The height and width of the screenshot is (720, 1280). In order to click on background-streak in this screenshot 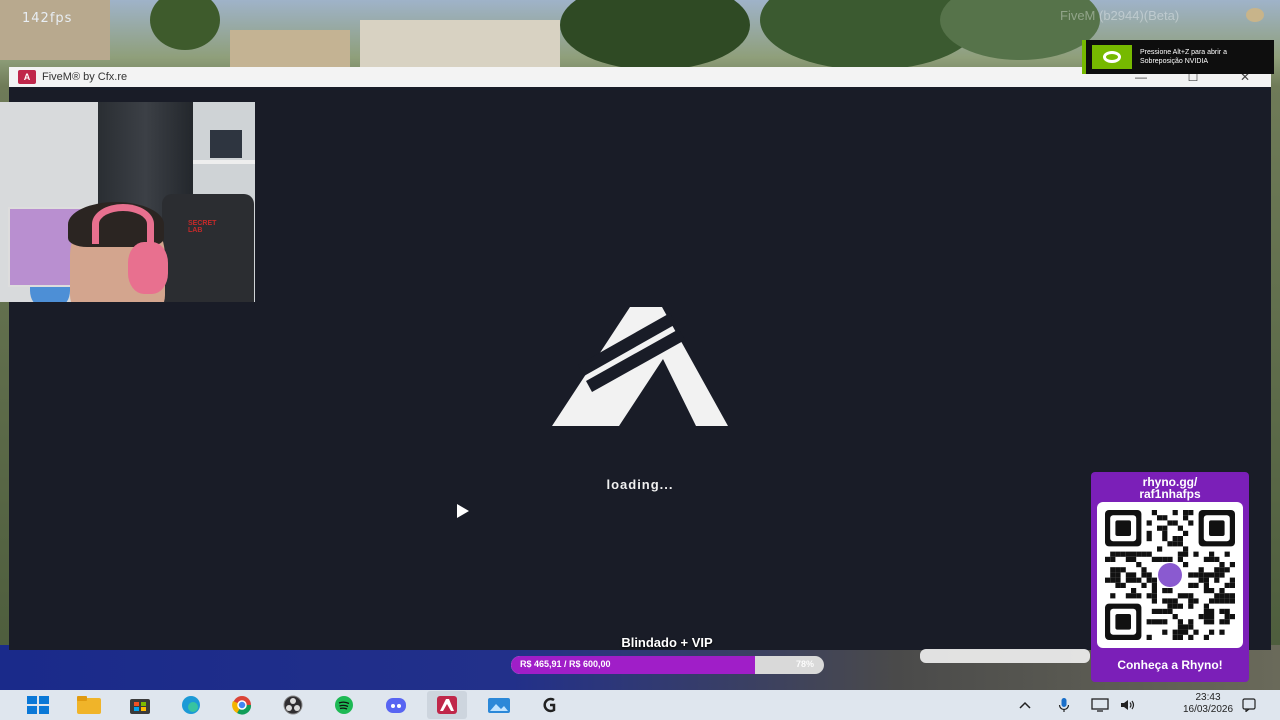, I will do `click(1005, 656)`.